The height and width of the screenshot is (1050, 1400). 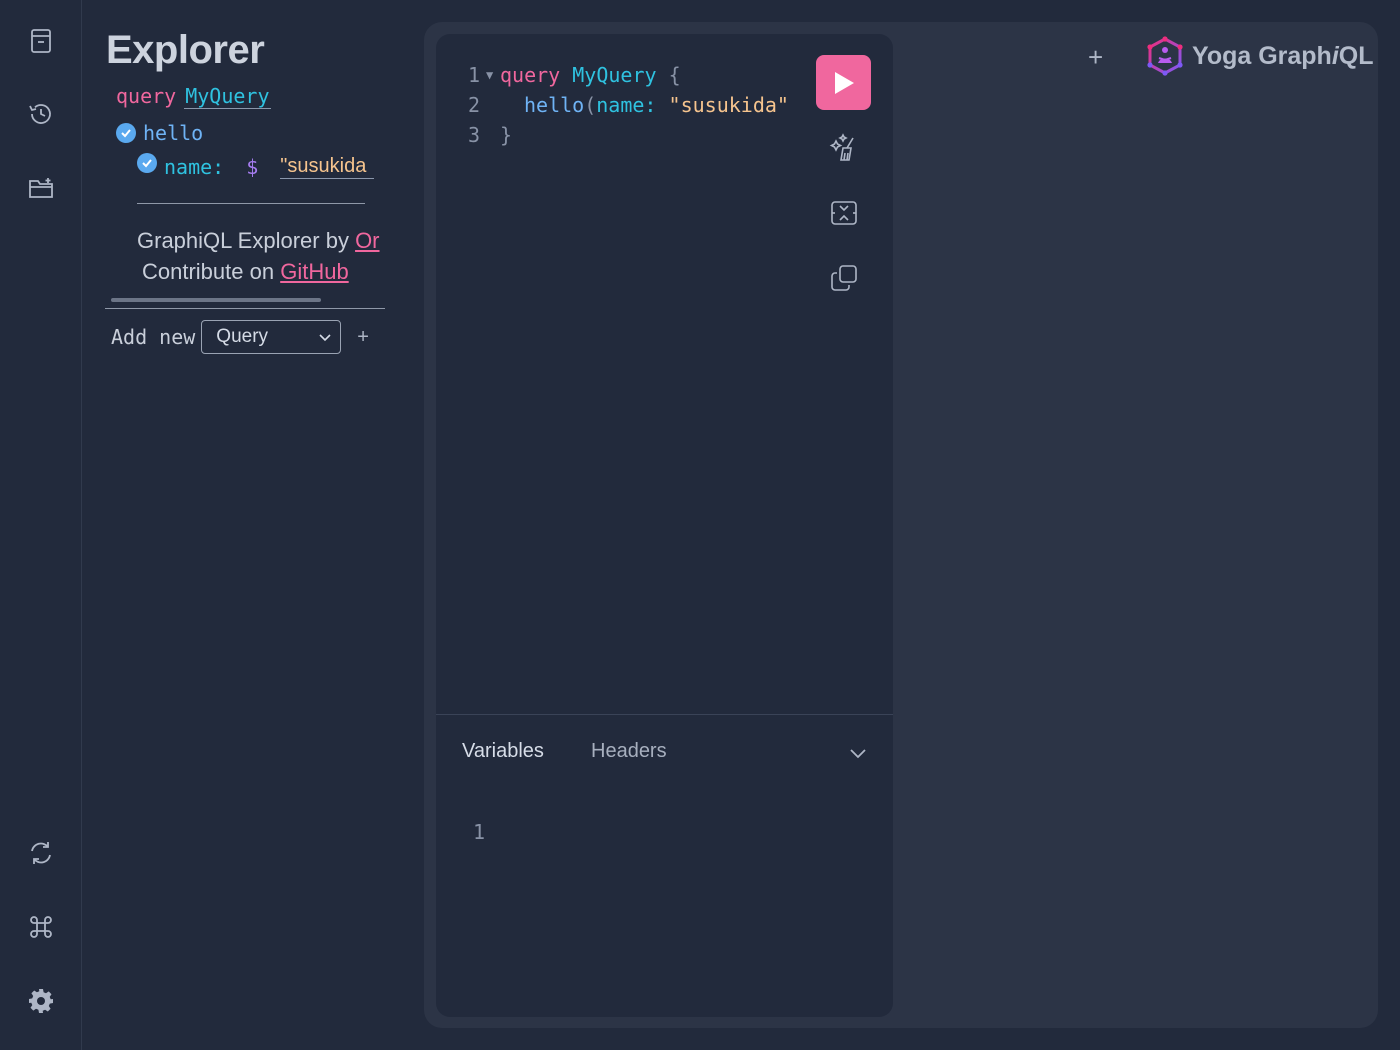 What do you see at coordinates (493, 75) in the screenshot?
I see `fold-arrow-icon: ▼` at bounding box center [493, 75].